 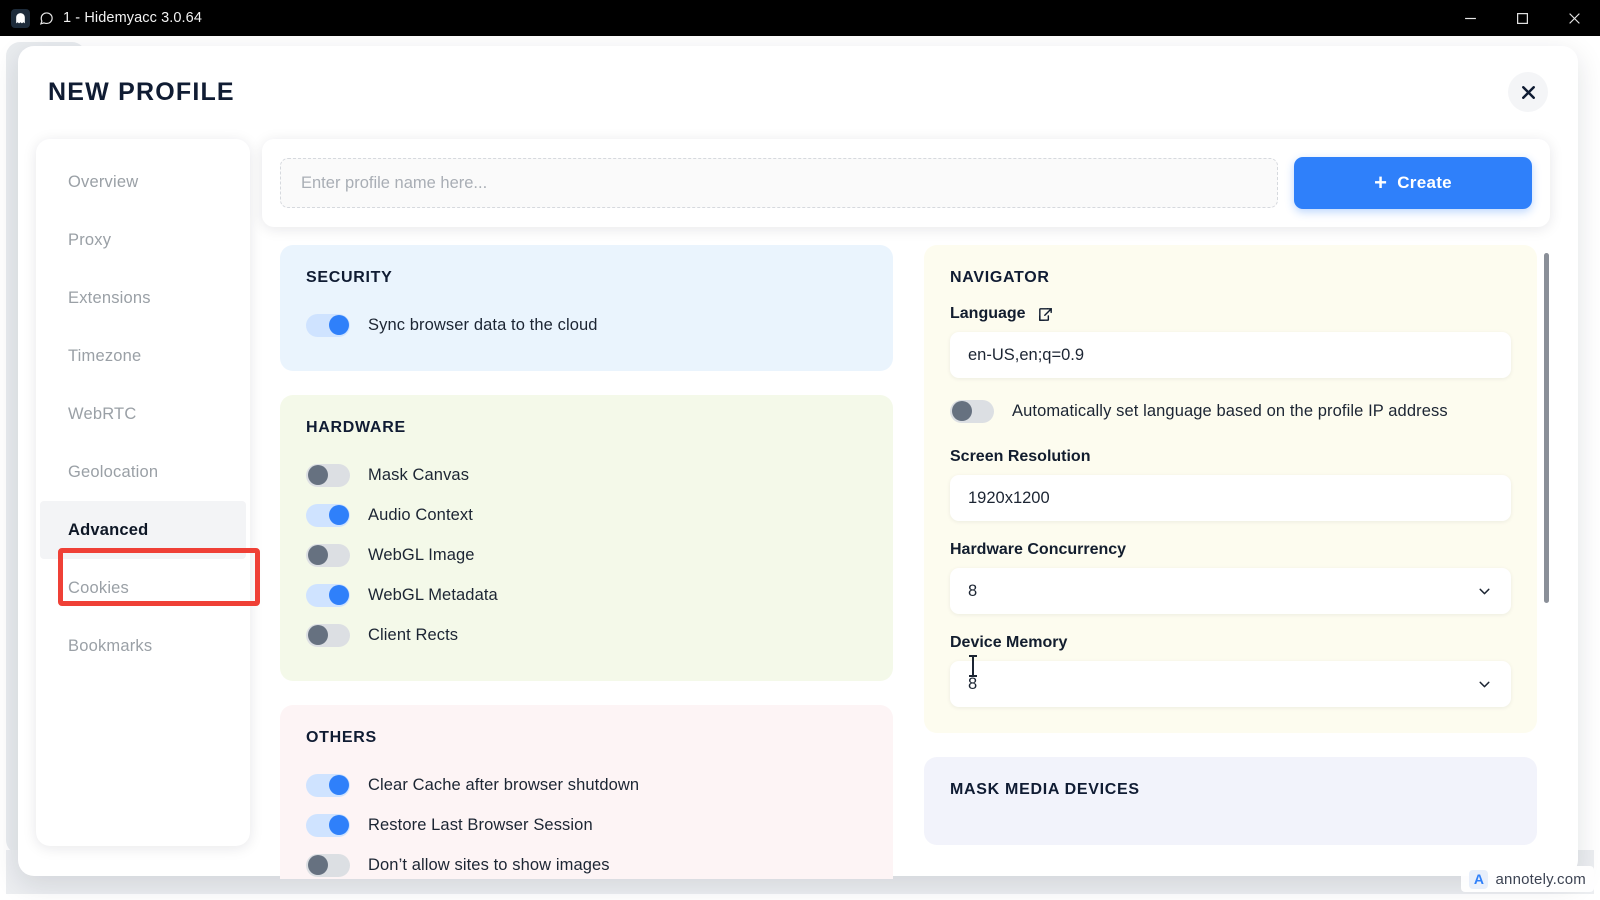 I want to click on toggle-webgl-metadata: WebGL Metadata, so click(x=586, y=595).